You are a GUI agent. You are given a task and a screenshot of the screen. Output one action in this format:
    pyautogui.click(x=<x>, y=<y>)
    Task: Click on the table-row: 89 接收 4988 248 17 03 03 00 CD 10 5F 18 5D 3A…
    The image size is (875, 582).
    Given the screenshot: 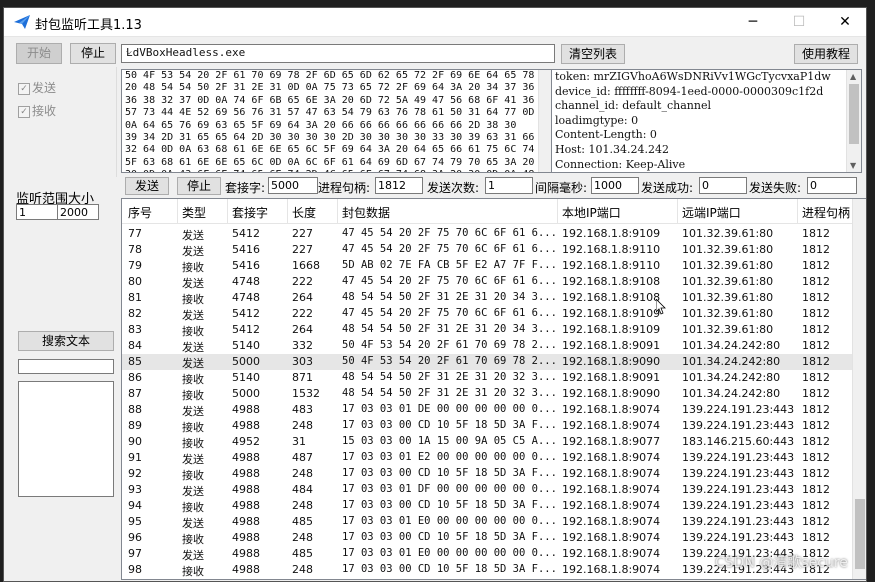 What is the action you would take?
    pyautogui.click(x=488, y=426)
    